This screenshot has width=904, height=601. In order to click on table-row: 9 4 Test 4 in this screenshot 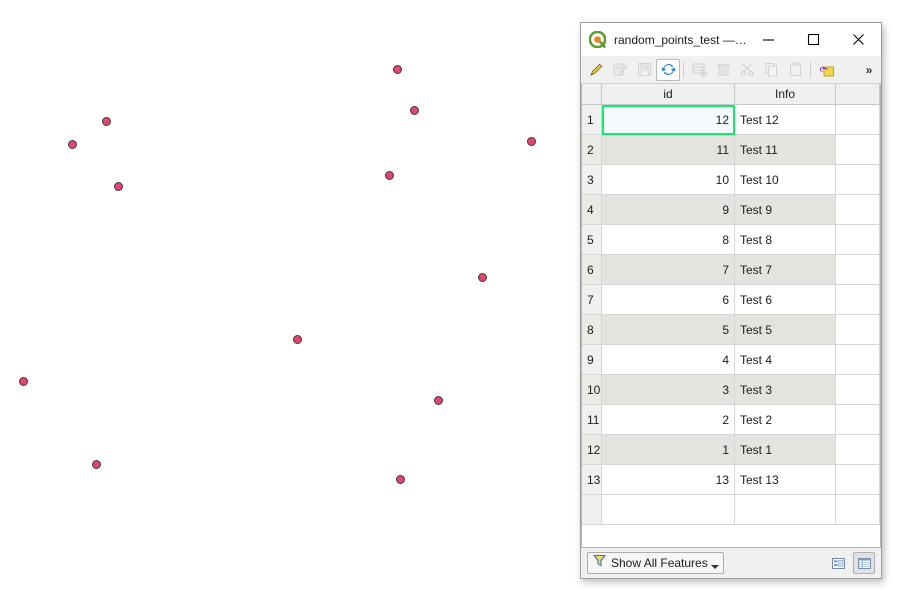, I will do `click(731, 359)`.